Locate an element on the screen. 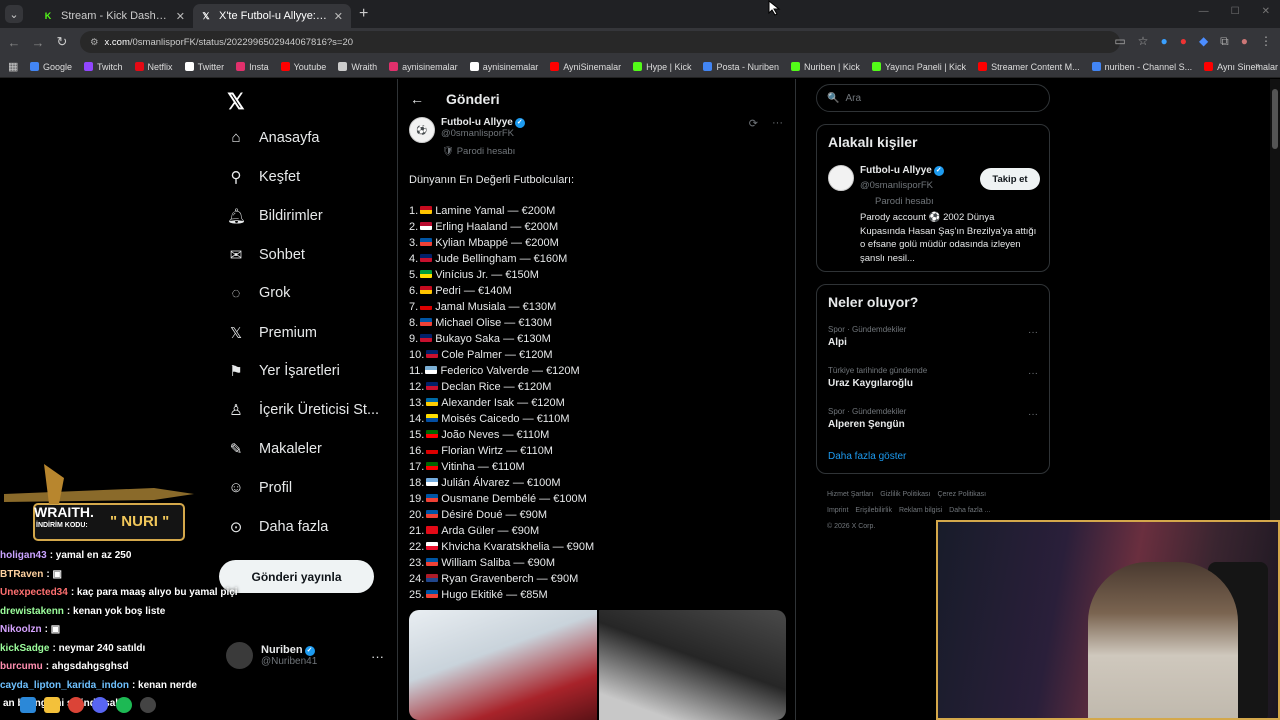 This screenshot has width=1280, height=720. bookmark-item: Hype | Kick is located at coordinates (662, 67).